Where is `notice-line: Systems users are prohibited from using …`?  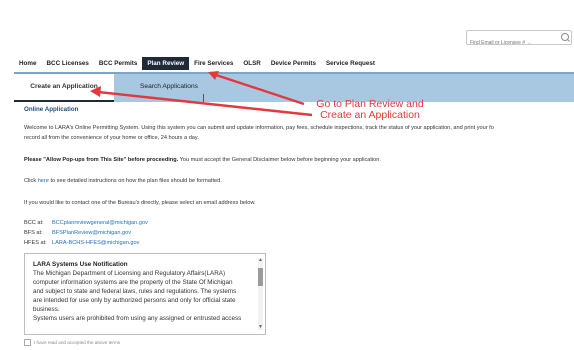 notice-line: Systems users are prohibited from using … is located at coordinates (137, 318).